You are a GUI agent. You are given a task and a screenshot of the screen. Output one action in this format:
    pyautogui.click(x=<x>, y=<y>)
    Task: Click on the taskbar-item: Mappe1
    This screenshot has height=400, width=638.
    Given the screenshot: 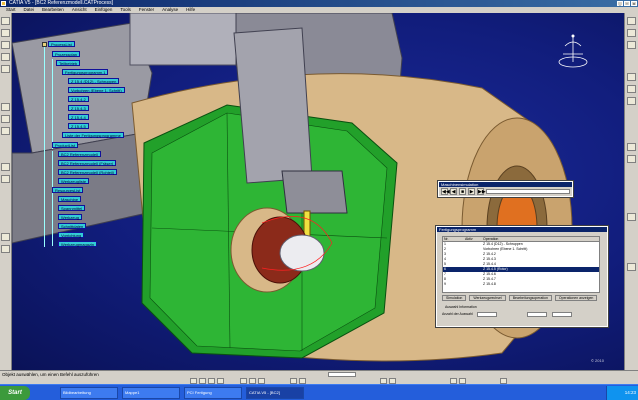 What is the action you would take?
    pyautogui.click(x=151, y=393)
    